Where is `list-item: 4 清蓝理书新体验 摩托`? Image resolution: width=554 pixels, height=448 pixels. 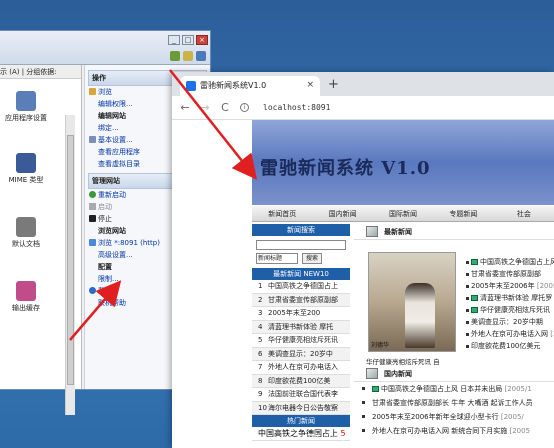
list-item: 4 清蓝理书新体验 摩托 is located at coordinates (301, 327).